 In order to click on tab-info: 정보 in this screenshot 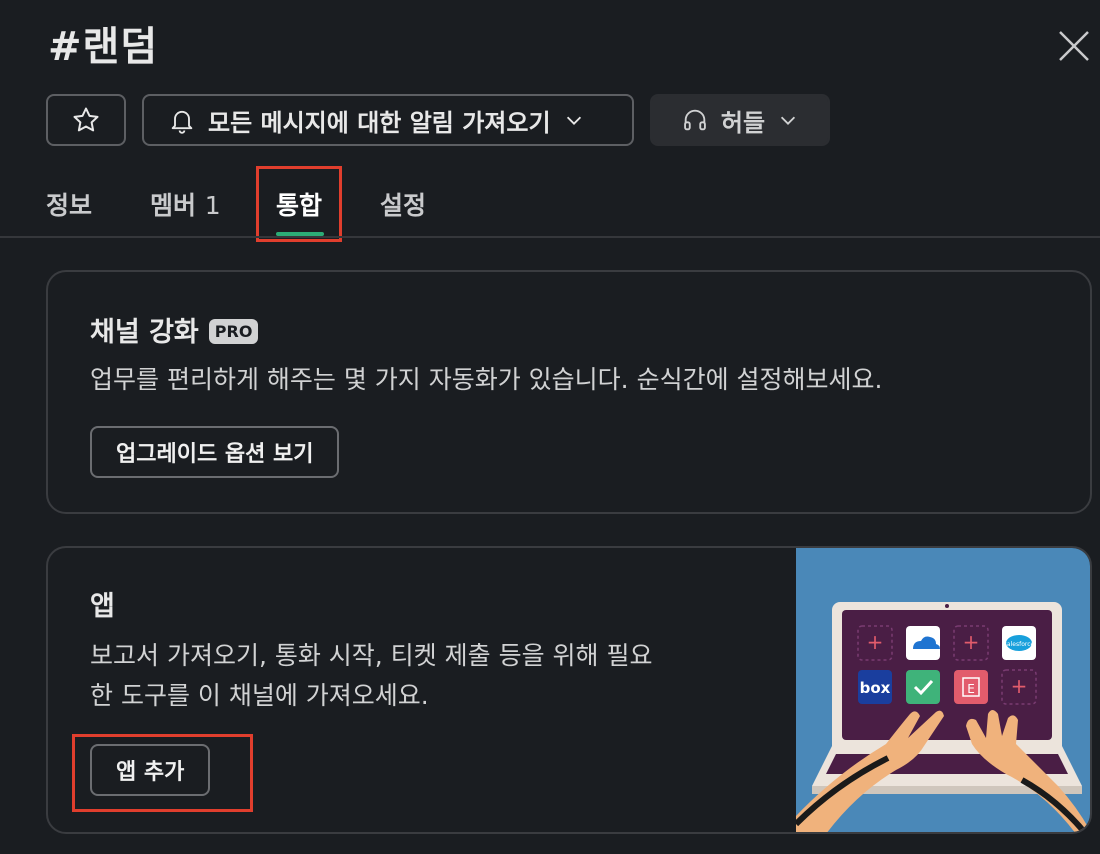, I will do `click(98, 211)`.